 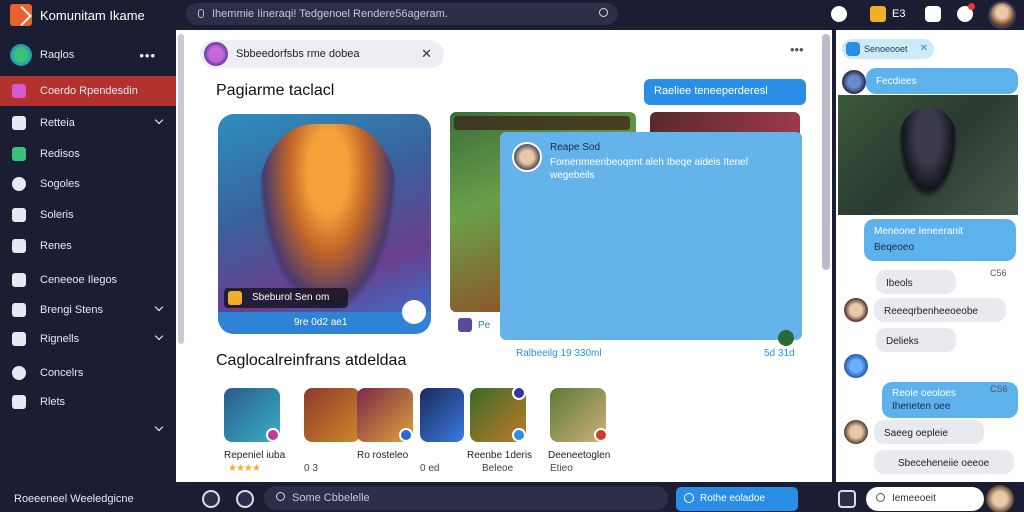 I want to click on hero-stat: Beleoe, so click(x=498, y=468).